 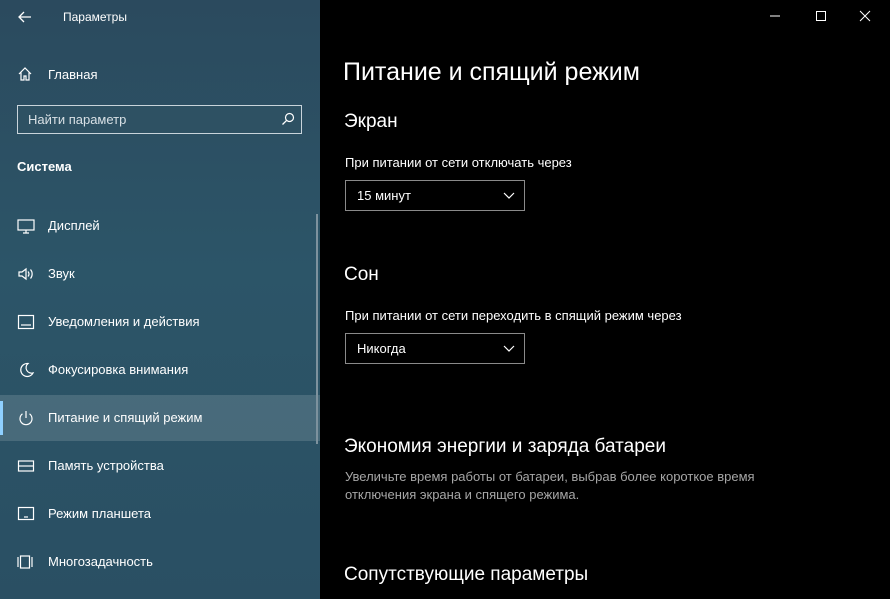 What do you see at coordinates (361, 274) in the screenshot?
I see `sleep-heading: Сон` at bounding box center [361, 274].